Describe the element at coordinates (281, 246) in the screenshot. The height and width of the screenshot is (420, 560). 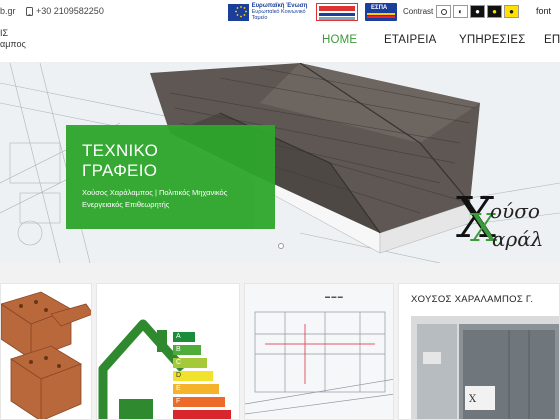
I see `slider-dot` at that location.